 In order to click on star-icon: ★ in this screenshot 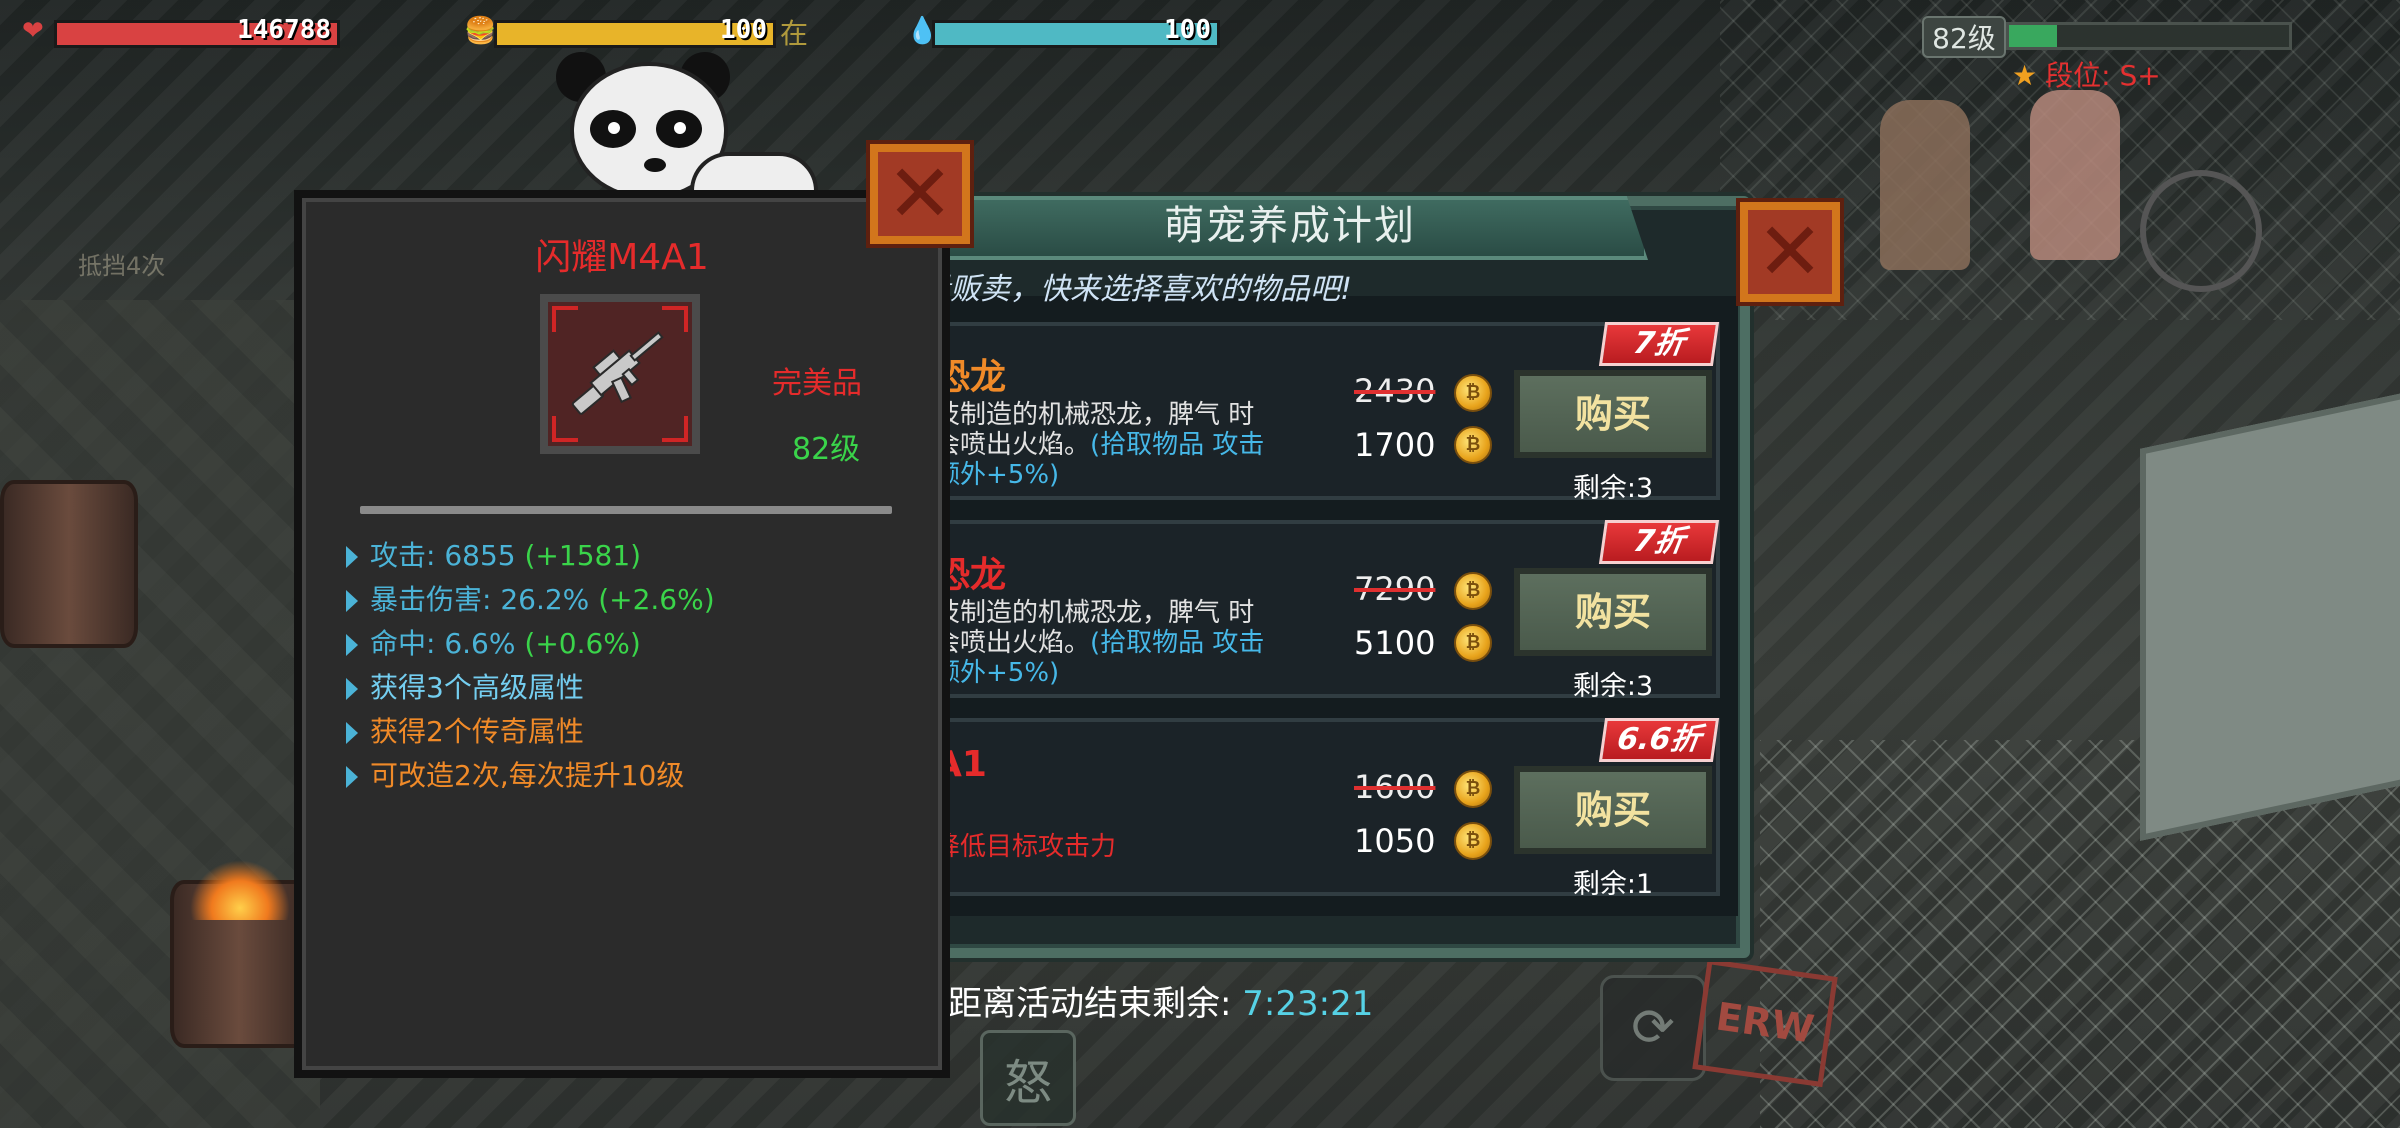, I will do `click(2025, 75)`.